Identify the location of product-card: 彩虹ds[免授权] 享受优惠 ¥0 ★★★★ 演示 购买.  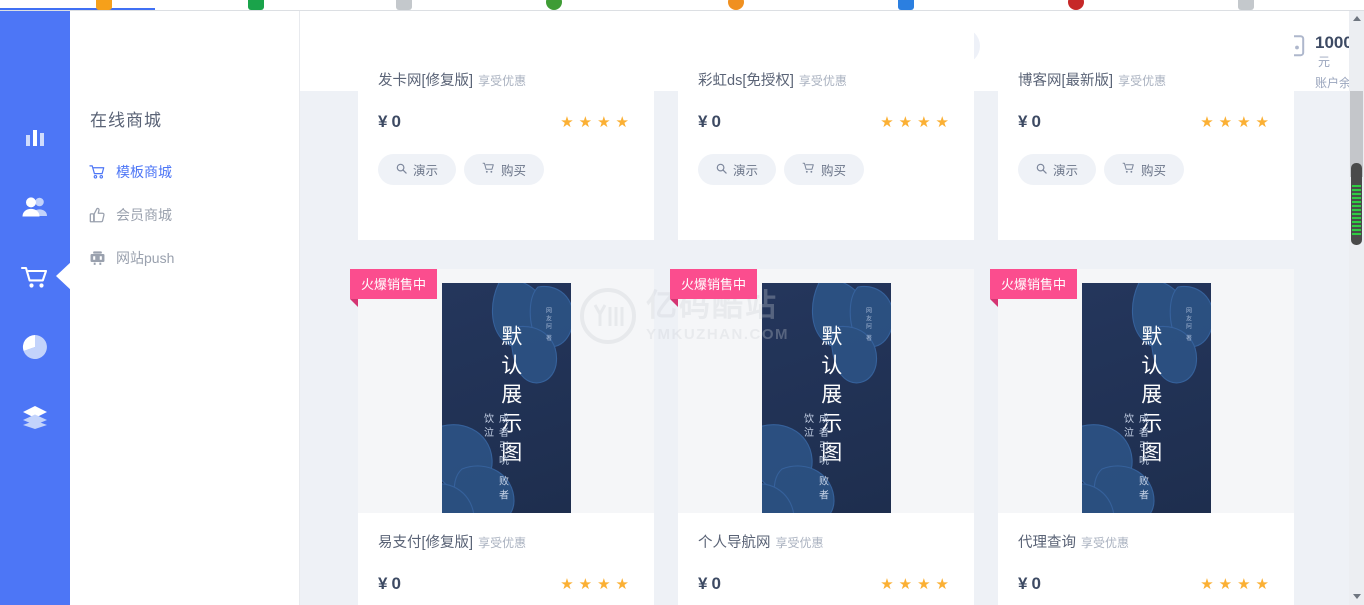
(826, 125).